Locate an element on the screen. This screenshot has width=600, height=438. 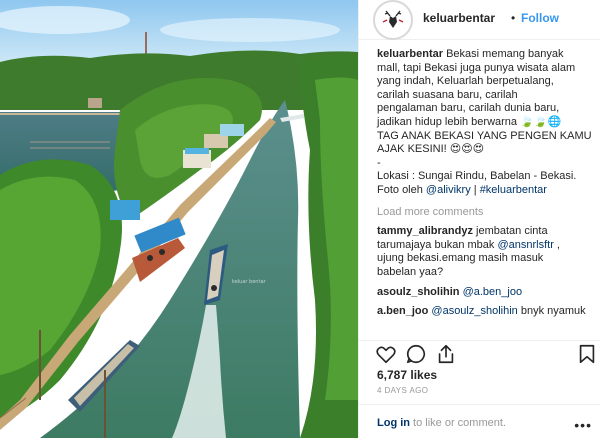
comment-line: a.ben_joo @asoulz_sholihin bnyk nyamuk is located at coordinates (481, 312).